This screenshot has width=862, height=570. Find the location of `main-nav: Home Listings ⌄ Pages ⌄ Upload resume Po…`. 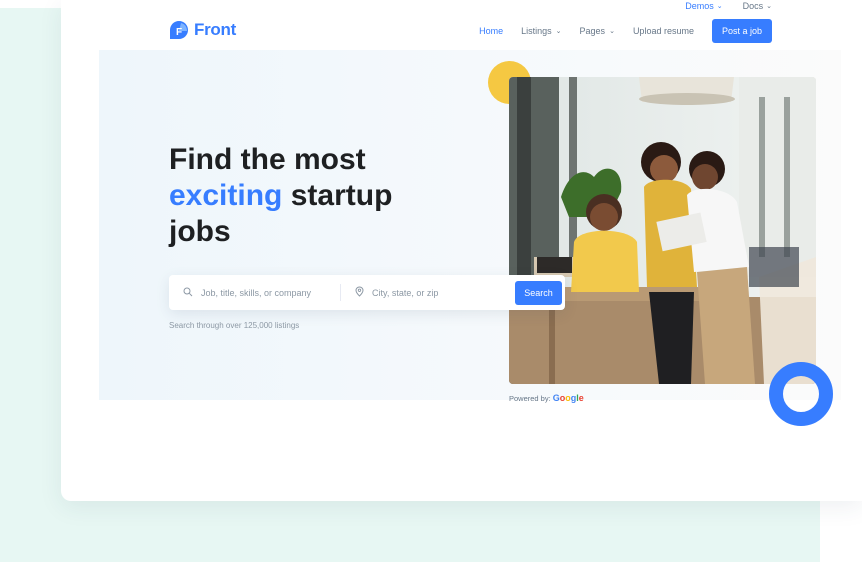

main-nav: Home Listings ⌄ Pages ⌄ Upload resume Po… is located at coordinates (625, 31).